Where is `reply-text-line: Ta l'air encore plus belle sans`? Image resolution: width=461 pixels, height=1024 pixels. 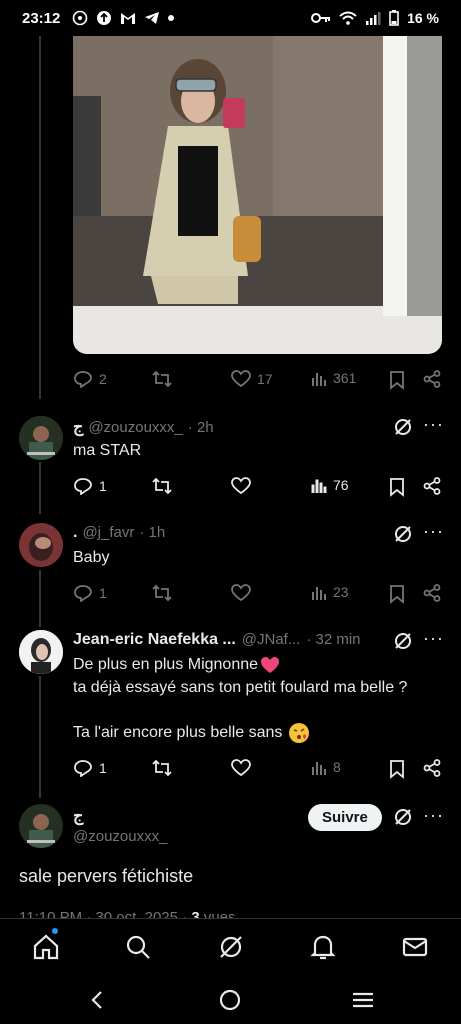
reply-text-line: Ta l'air encore plus belle sans is located at coordinates (191, 733).